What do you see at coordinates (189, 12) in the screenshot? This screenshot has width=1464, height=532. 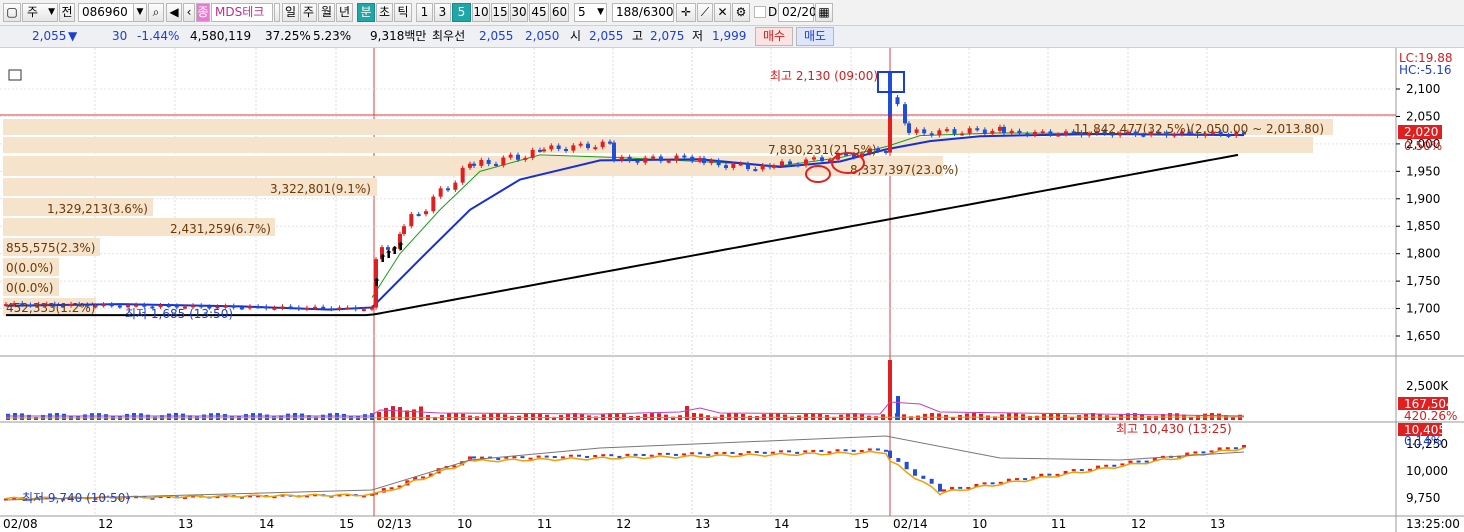 I see `prev-icon: ‹` at bounding box center [189, 12].